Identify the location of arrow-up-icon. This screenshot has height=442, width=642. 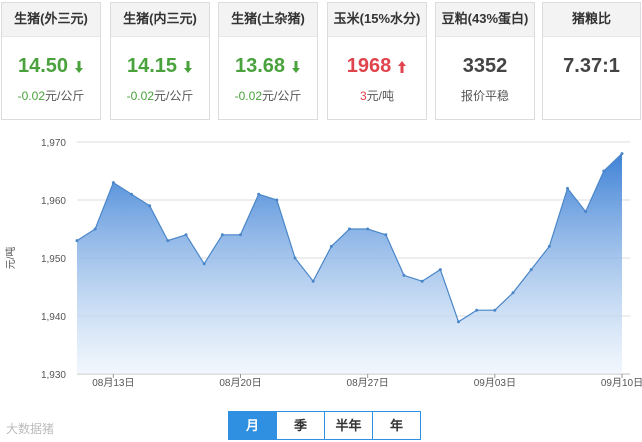
(402, 68).